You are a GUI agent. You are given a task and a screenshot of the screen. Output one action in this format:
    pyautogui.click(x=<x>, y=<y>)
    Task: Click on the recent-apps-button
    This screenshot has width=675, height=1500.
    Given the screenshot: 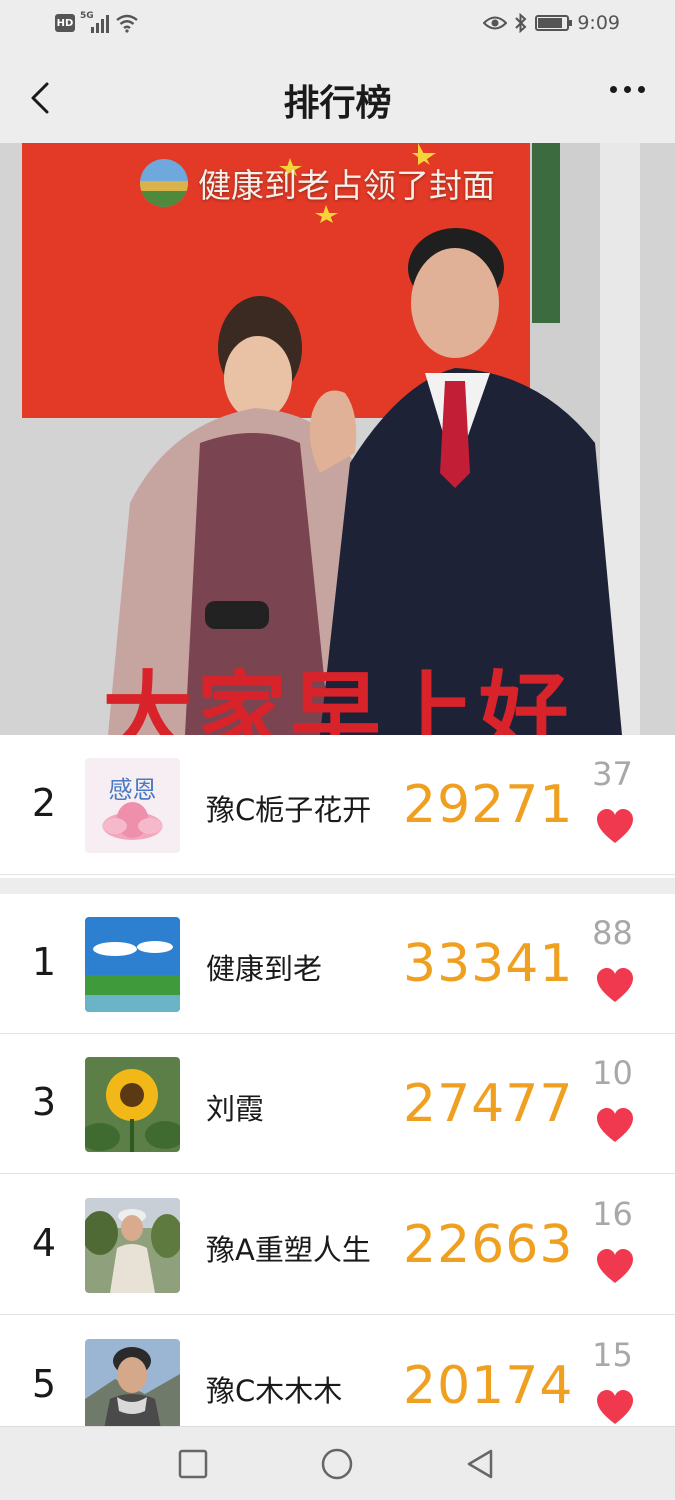 What is the action you would take?
    pyautogui.click(x=193, y=1464)
    